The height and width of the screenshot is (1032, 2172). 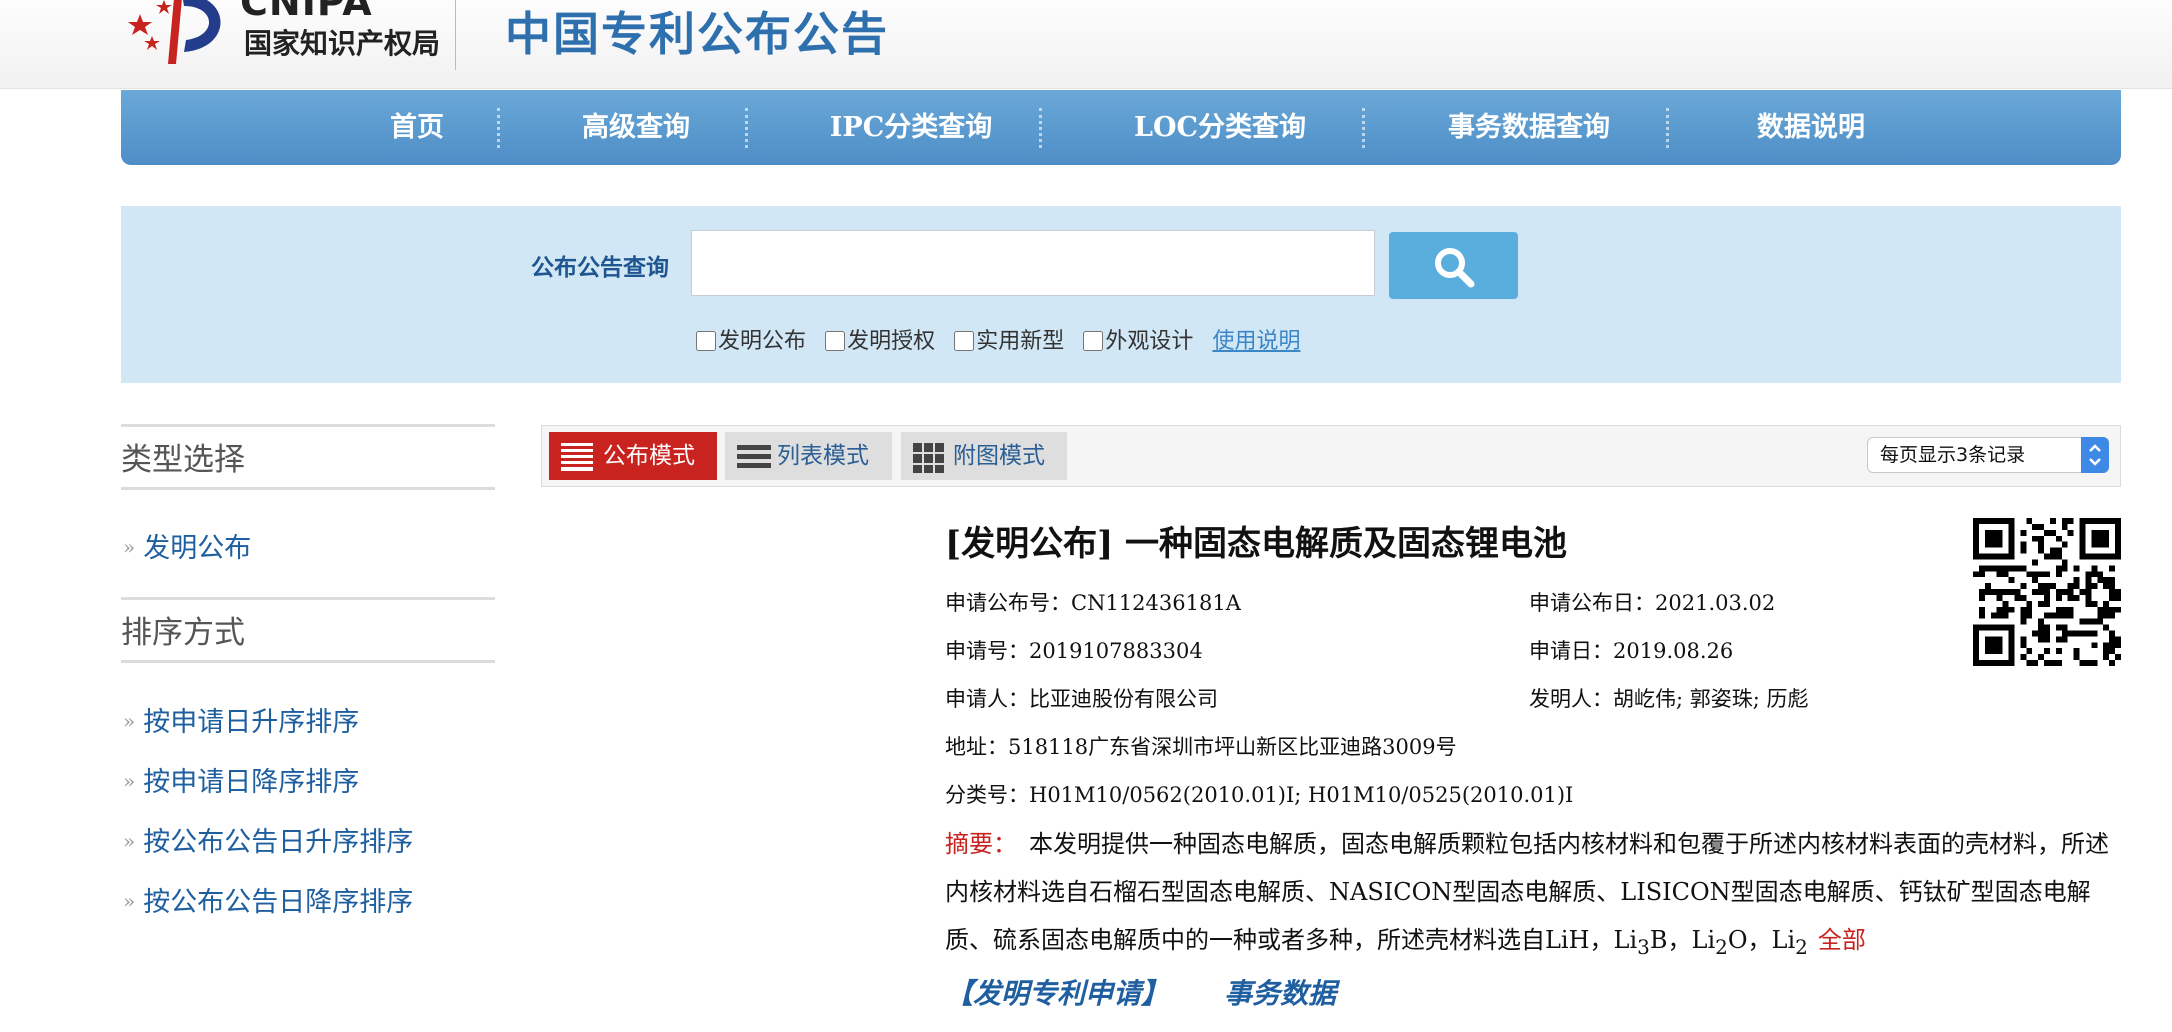 I want to click on logo-english-text: CNIPA, so click(x=306, y=12).